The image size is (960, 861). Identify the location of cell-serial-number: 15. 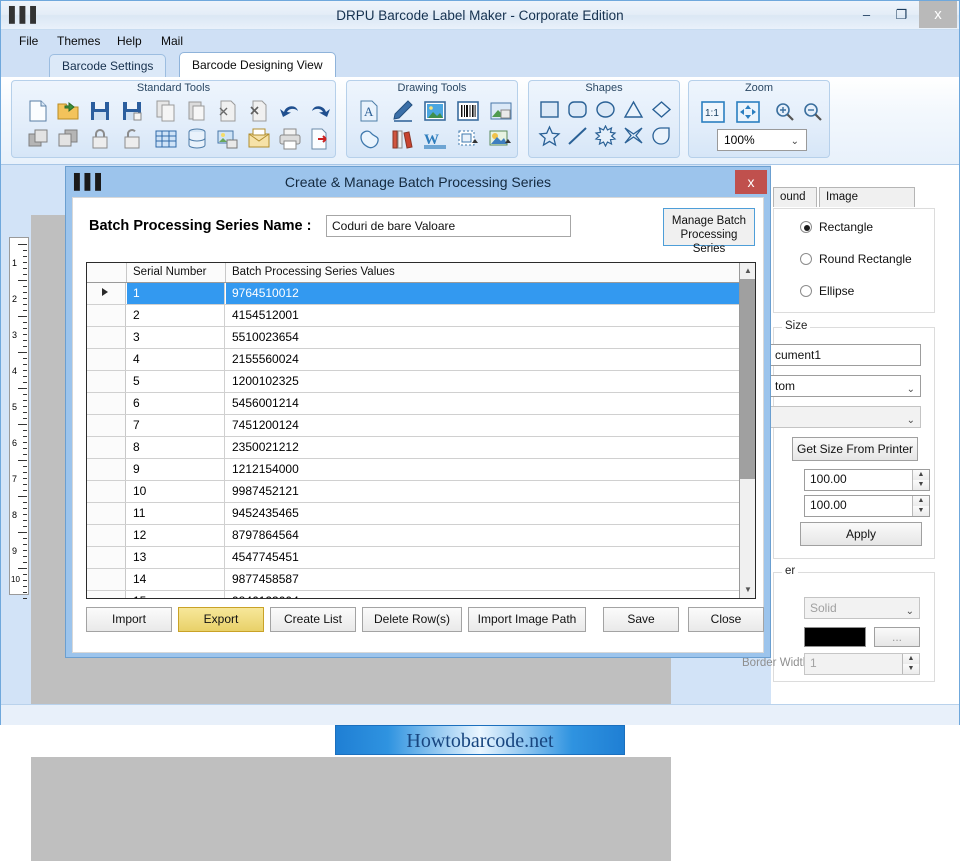
(176, 594).